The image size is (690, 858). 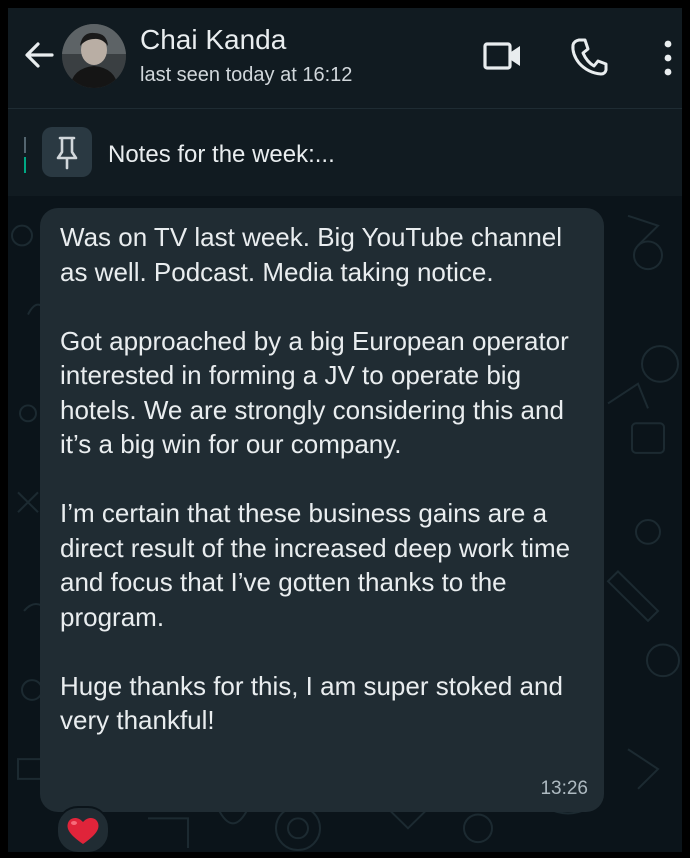 I want to click on arrow-left-icon, so click(x=39, y=55).